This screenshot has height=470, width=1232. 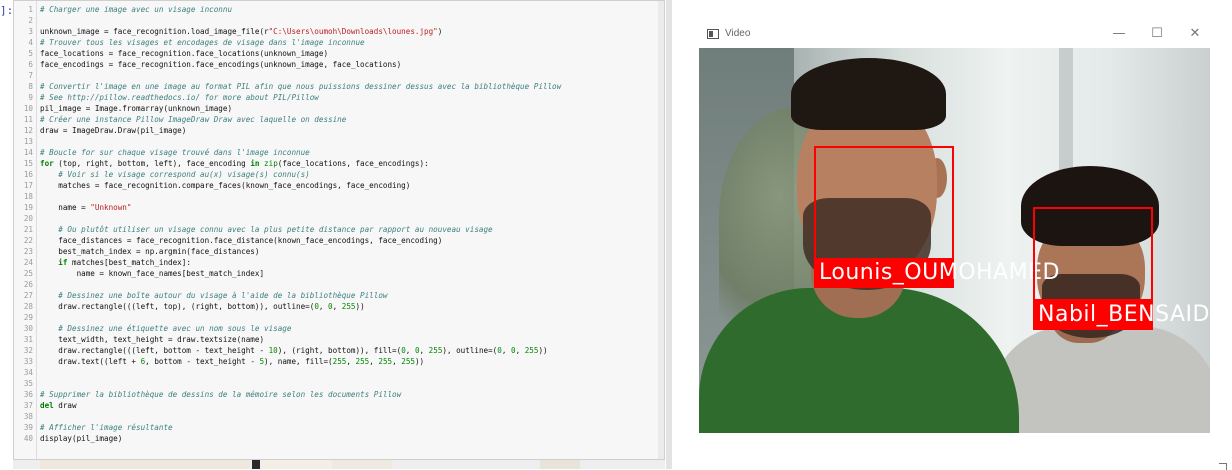 What do you see at coordinates (28, 108) in the screenshot?
I see `line-number: 10` at bounding box center [28, 108].